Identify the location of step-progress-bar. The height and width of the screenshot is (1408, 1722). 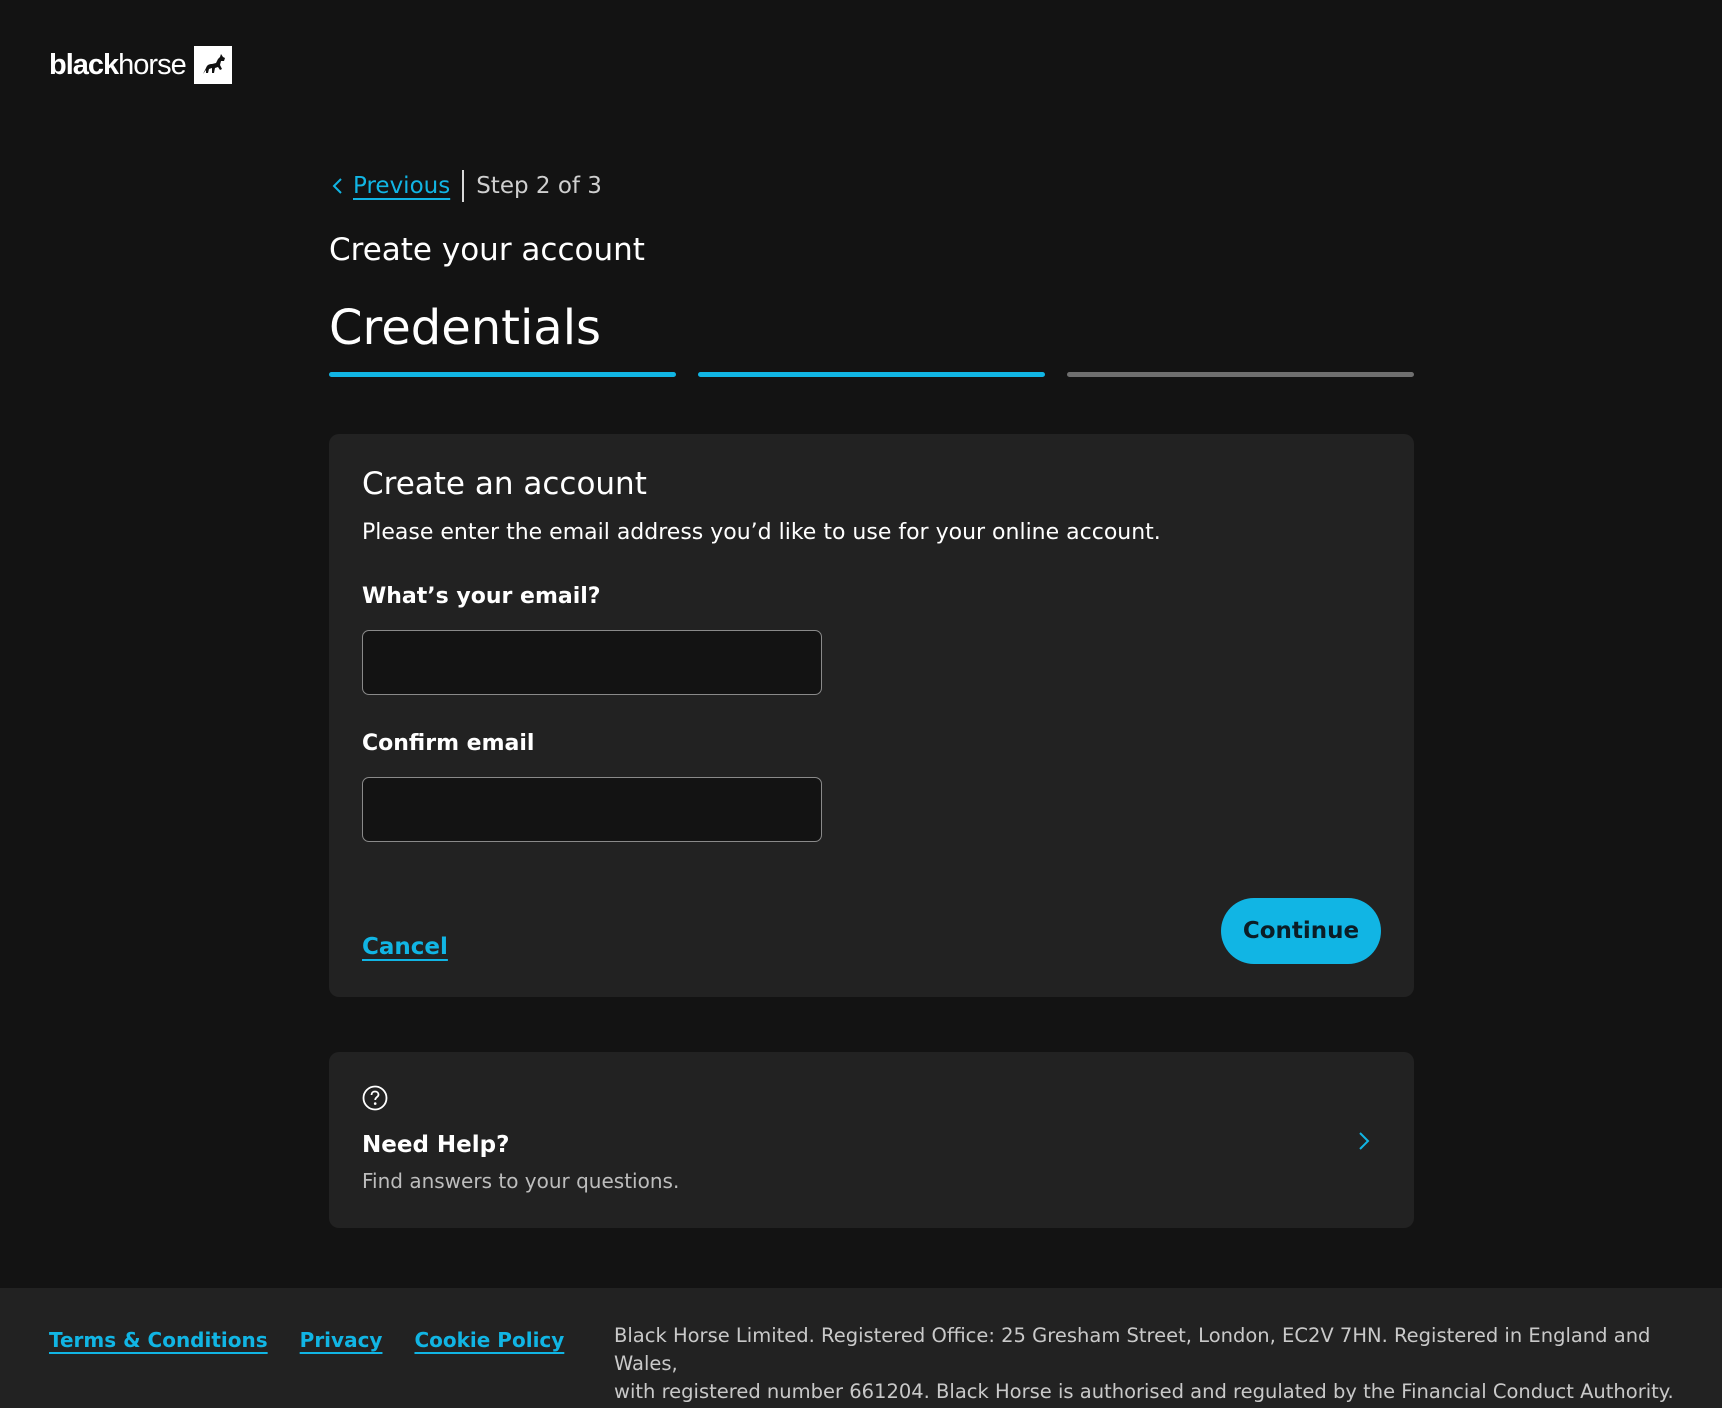
(871, 375).